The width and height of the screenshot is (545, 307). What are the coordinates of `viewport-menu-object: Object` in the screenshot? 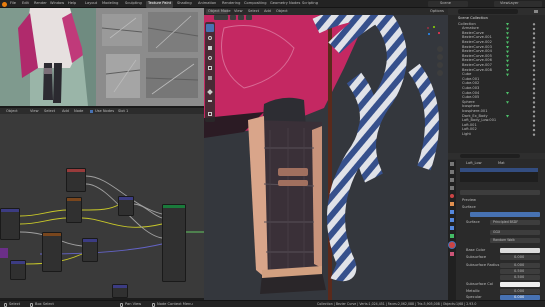 It's located at (282, 11).